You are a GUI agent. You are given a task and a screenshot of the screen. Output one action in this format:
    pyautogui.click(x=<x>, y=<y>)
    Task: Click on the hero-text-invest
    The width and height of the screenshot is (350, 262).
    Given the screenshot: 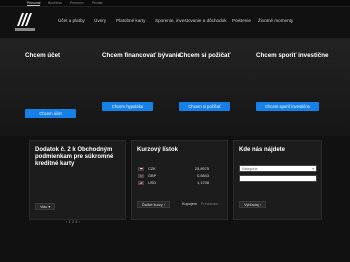 What is the action you would take?
    pyautogui.click(x=288, y=79)
    